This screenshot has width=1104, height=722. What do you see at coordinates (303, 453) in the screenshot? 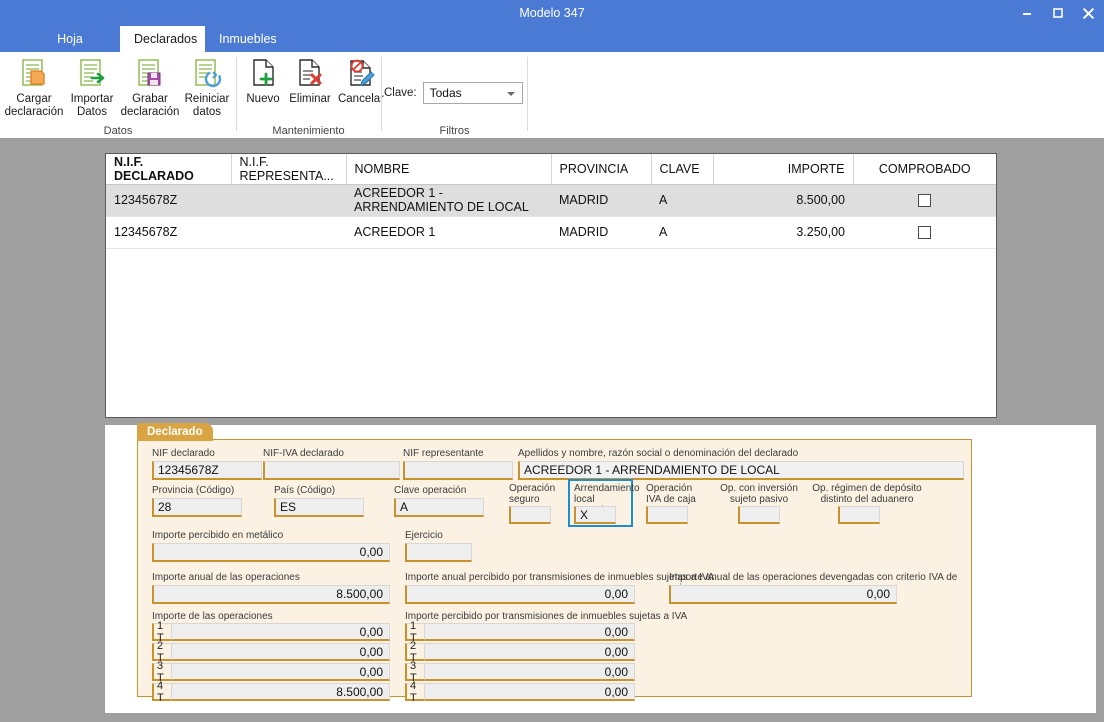
I see `label-nif-iva-declarado: NIF-IVA declarado` at bounding box center [303, 453].